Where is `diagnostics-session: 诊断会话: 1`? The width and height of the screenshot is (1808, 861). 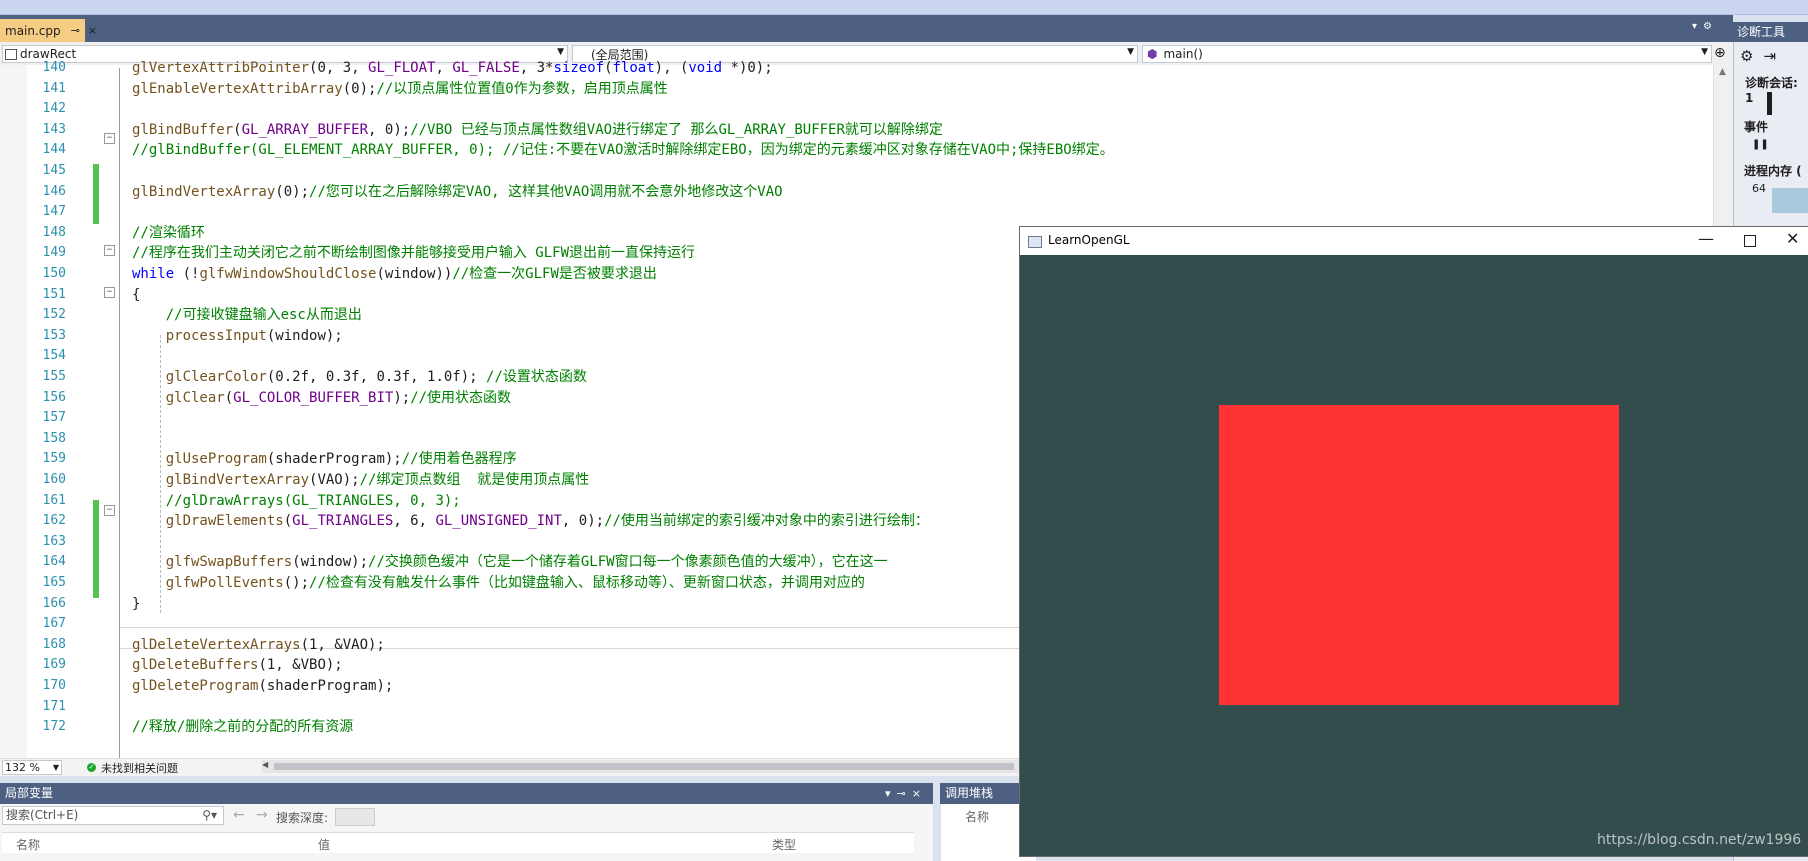
diagnostics-session: 诊断会话: 1 is located at coordinates (1771, 90).